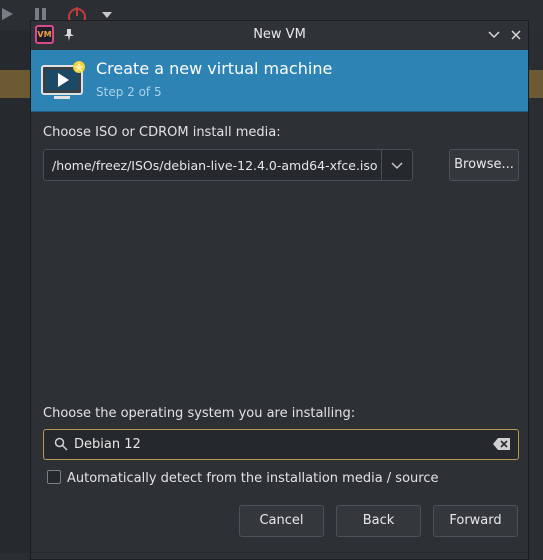 The width and height of the screenshot is (543, 560). Describe the element at coordinates (162, 132) in the screenshot. I see `install-media-label: Choose ISO or CDROM install media:` at that location.